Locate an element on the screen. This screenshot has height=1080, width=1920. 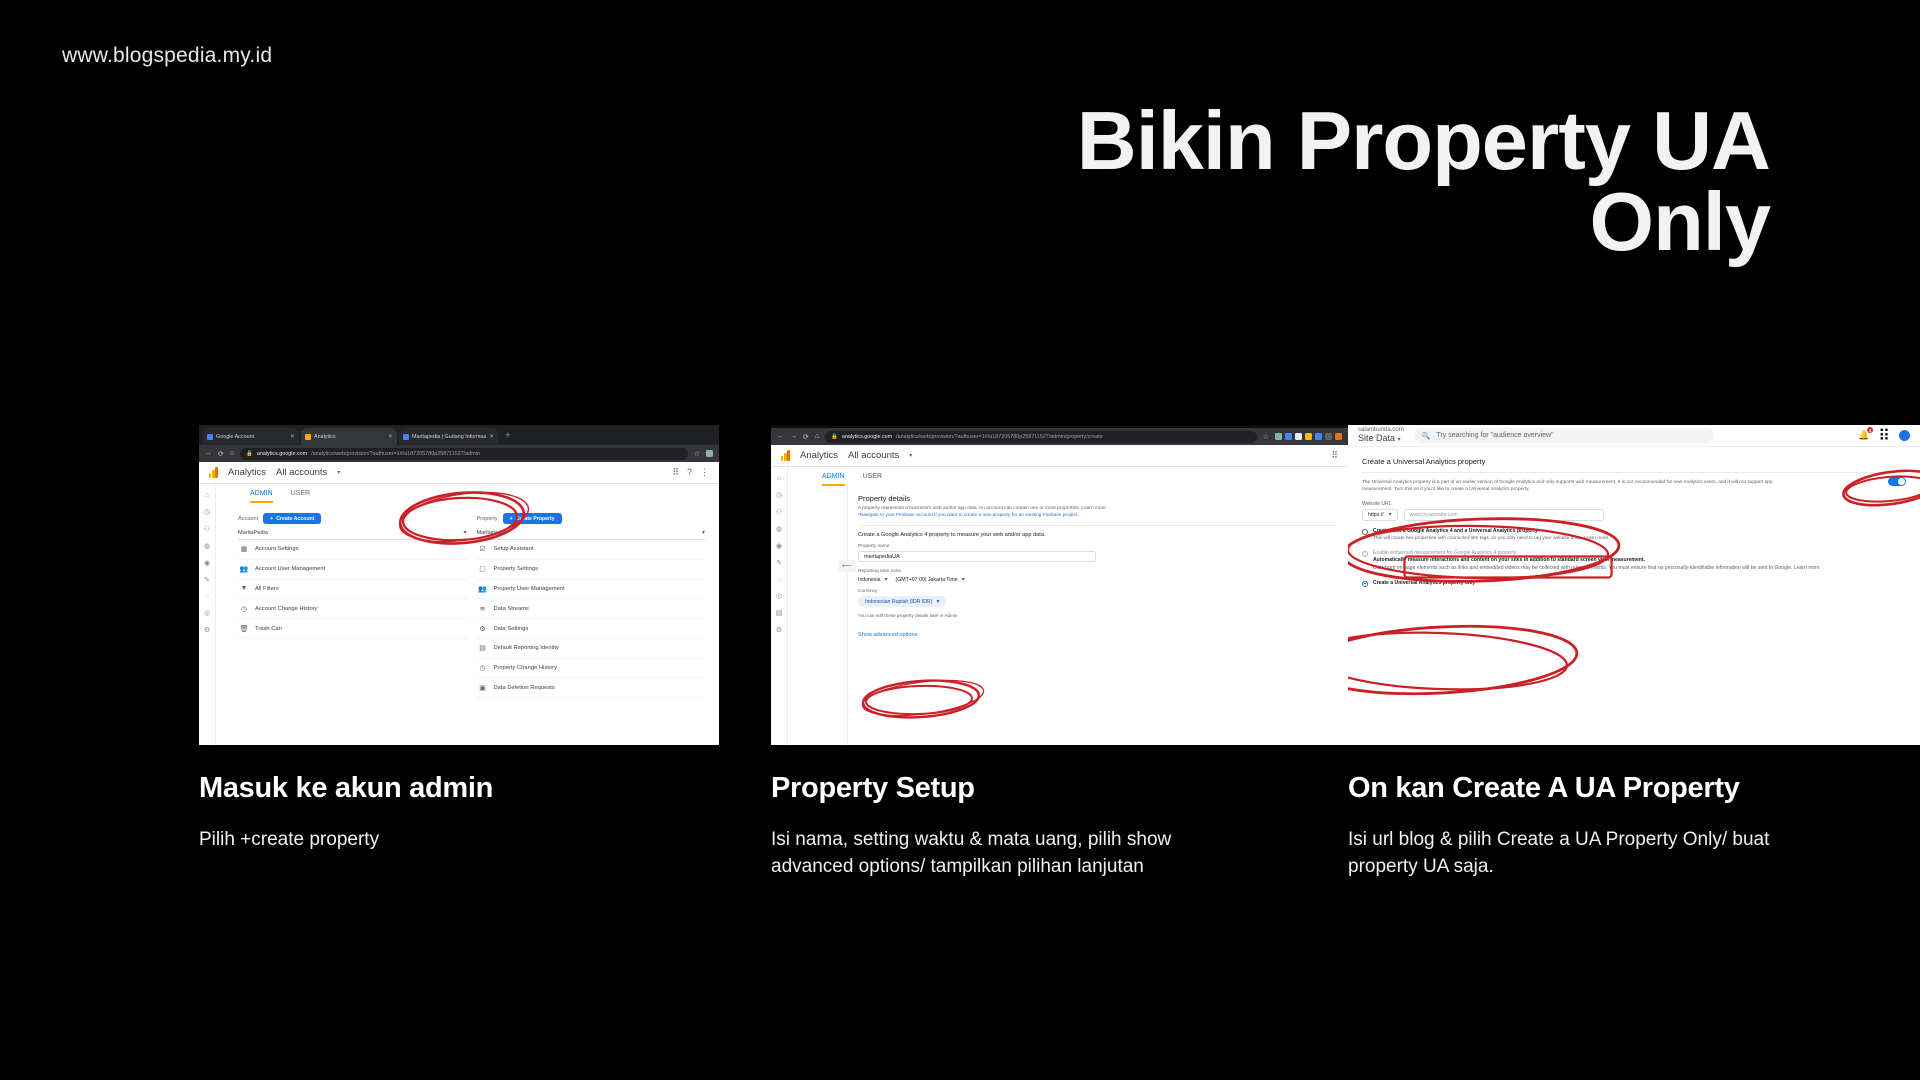
list-item: ▢ Property Settings is located at coordinates (590, 570).